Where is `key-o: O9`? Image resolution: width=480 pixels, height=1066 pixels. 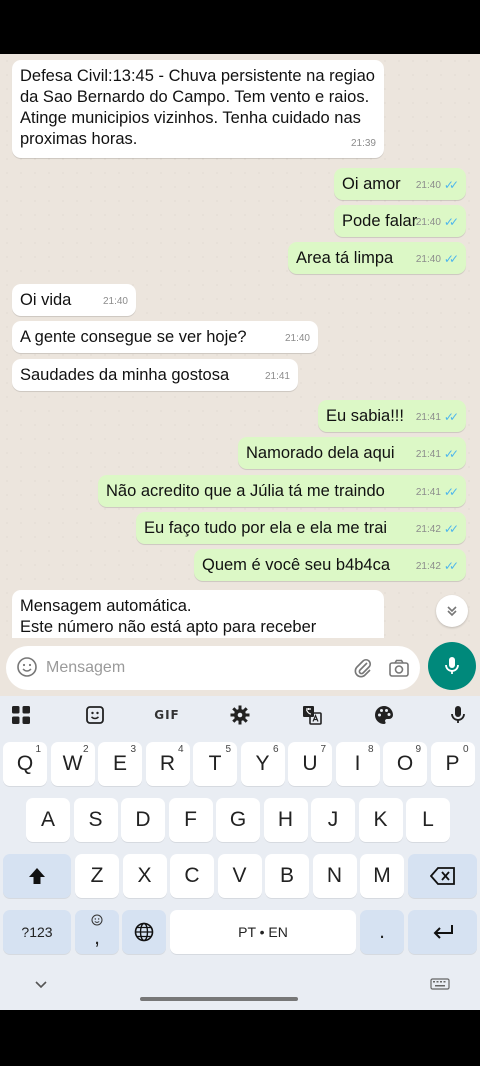
key-o: O9 is located at coordinates (405, 764).